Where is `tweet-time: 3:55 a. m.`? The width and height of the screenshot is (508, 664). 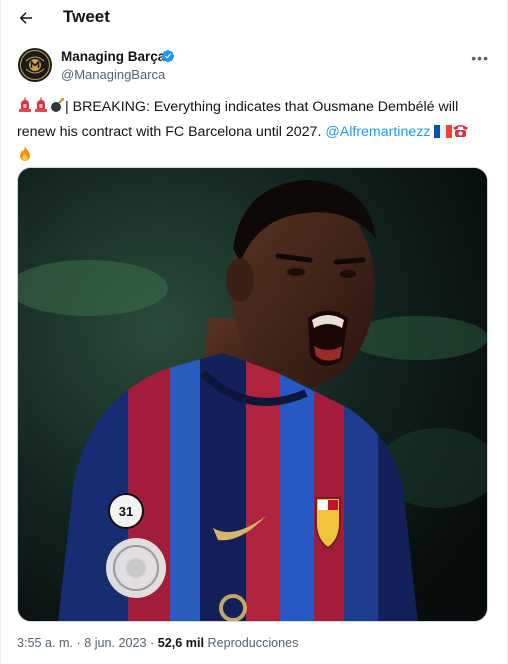 tweet-time: 3:55 a. m. is located at coordinates (45, 643).